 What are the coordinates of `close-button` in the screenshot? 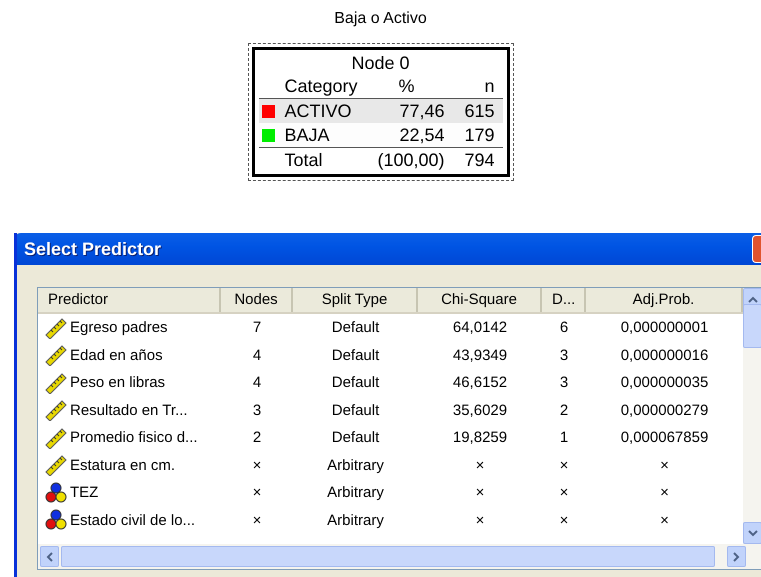 It's located at (756, 249).